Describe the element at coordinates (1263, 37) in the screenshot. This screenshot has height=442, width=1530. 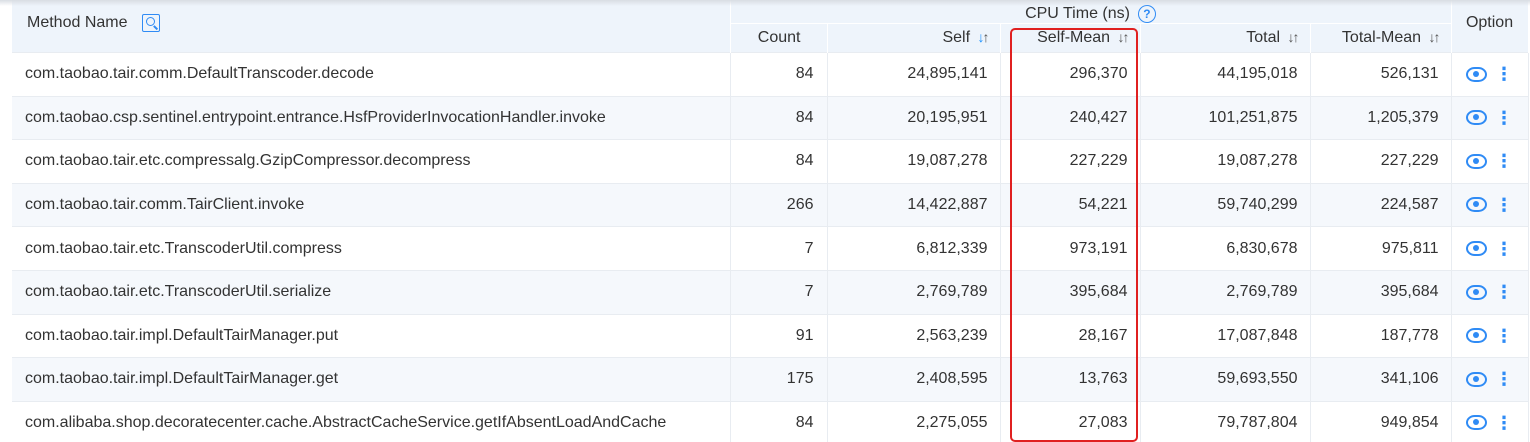
I see `total-header-label: Total` at that location.